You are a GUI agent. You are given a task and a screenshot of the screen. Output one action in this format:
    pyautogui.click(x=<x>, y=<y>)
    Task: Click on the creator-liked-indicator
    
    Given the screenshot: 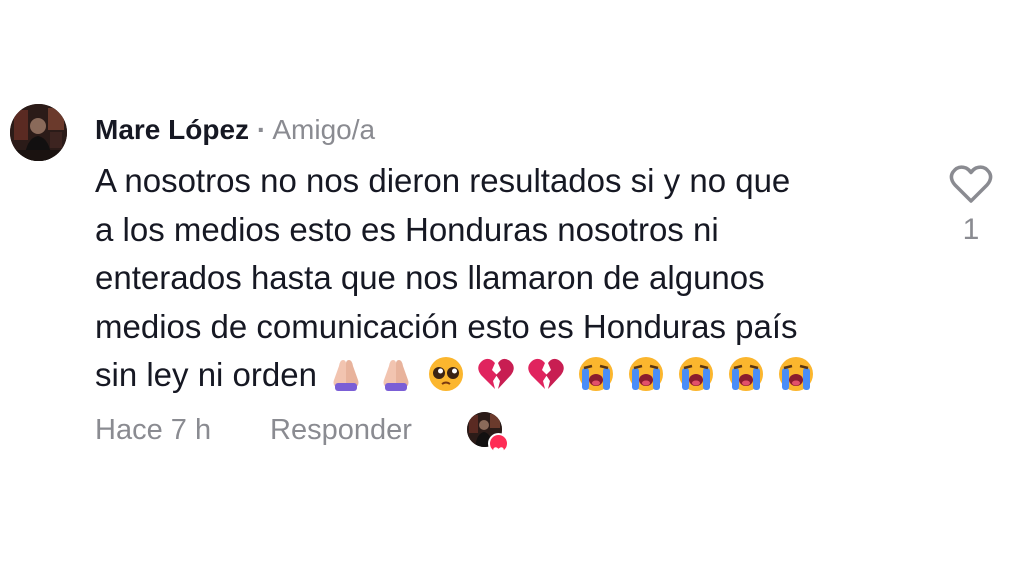 What is the action you would take?
    pyautogui.click(x=489, y=433)
    